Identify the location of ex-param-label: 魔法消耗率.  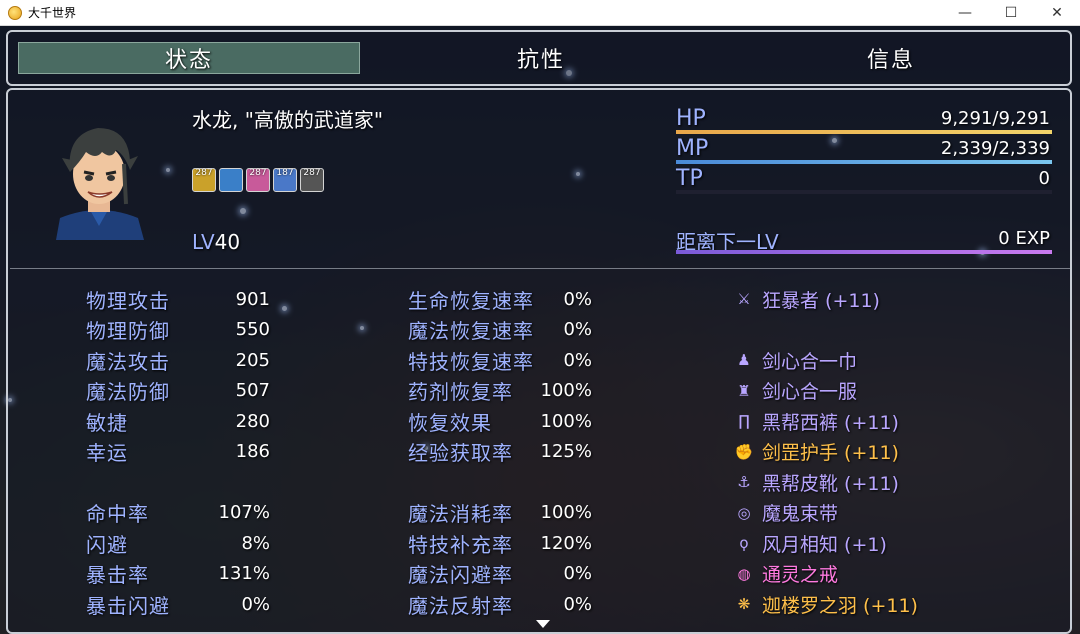
(460, 514).